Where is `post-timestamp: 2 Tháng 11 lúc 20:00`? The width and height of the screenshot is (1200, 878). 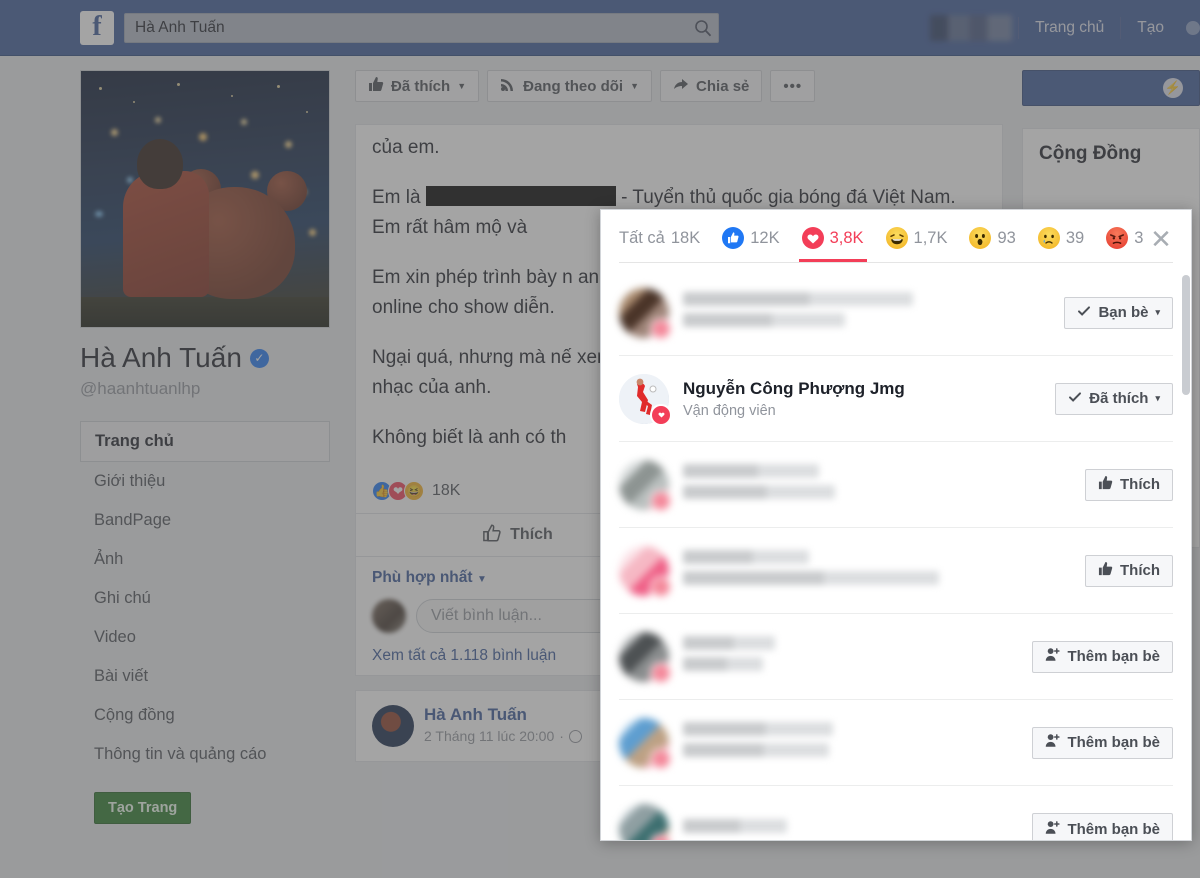 post-timestamp: 2 Tháng 11 lúc 20:00 is located at coordinates (489, 736).